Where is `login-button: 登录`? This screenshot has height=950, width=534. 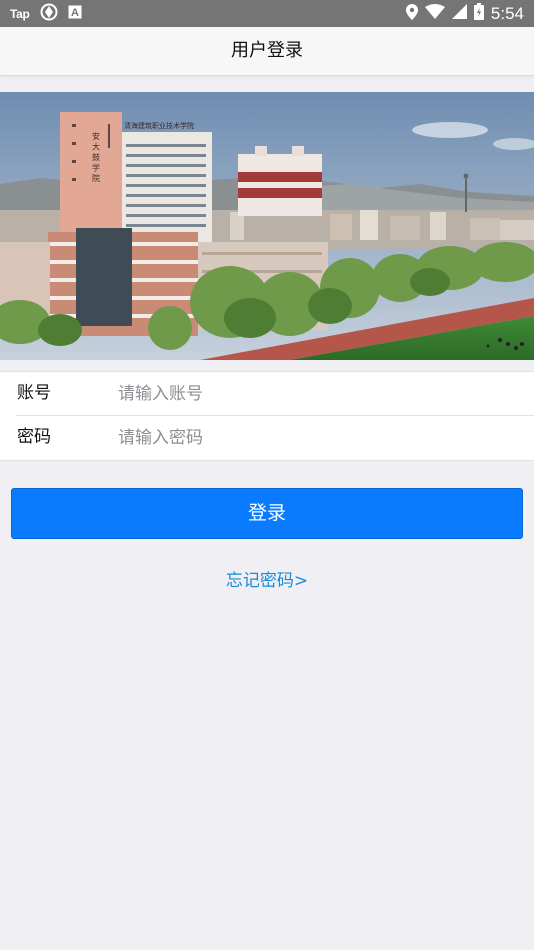 login-button: 登录 is located at coordinates (267, 513).